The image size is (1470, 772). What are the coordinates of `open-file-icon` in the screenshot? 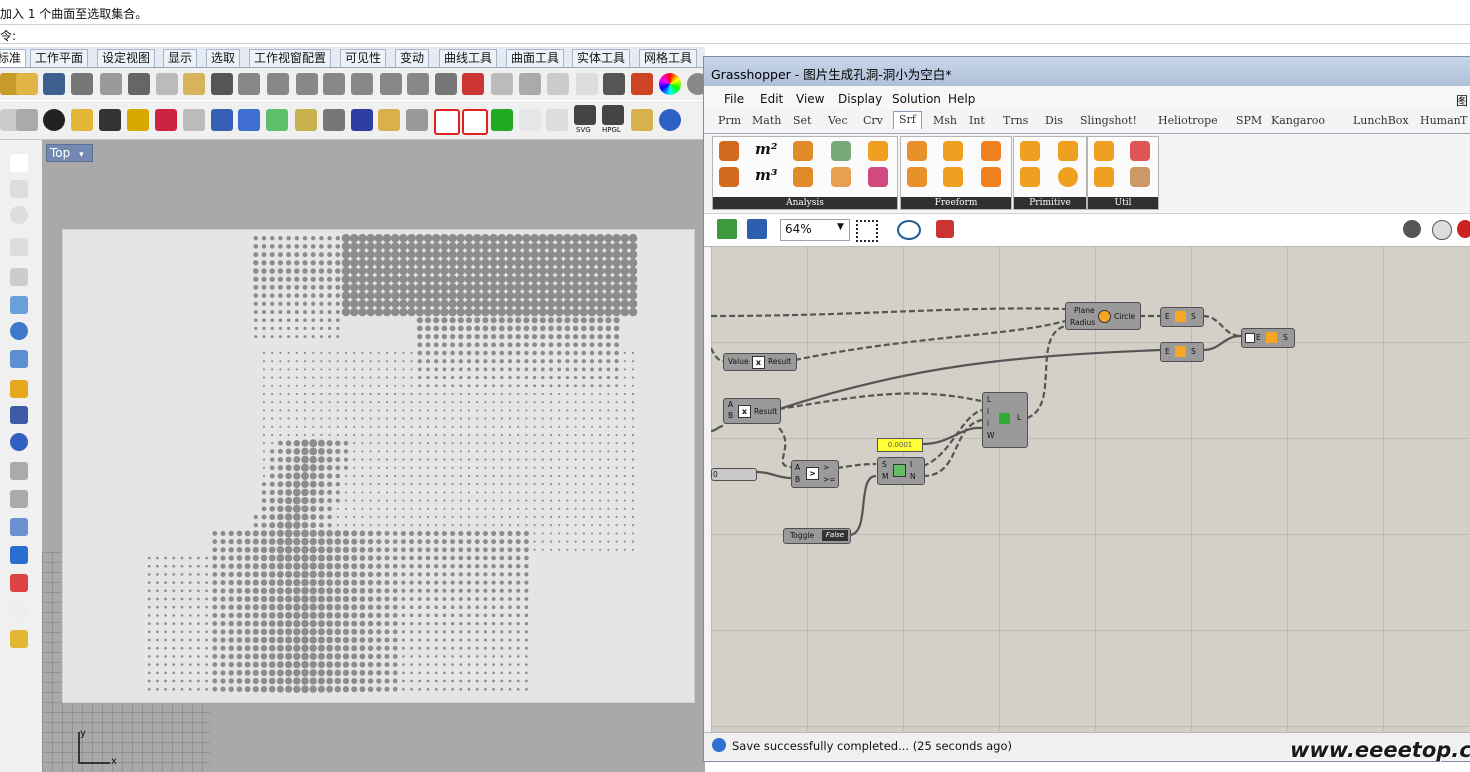 It's located at (727, 229).